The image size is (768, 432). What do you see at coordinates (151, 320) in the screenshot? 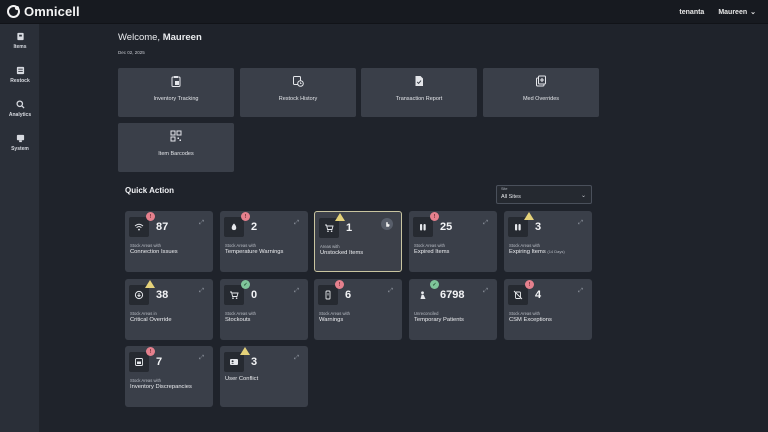
I see `card-title: Critical Override` at bounding box center [151, 320].